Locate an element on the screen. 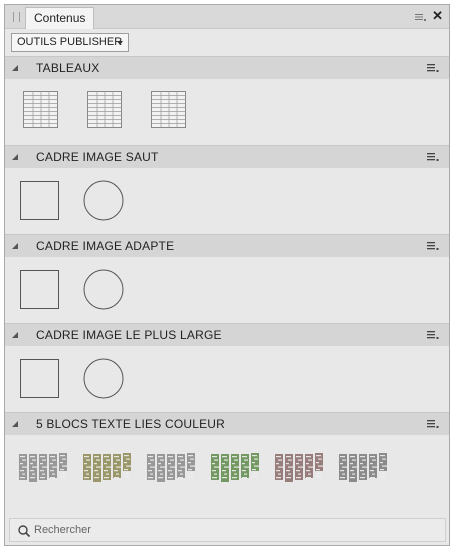  search-bar is located at coordinates (227, 530).